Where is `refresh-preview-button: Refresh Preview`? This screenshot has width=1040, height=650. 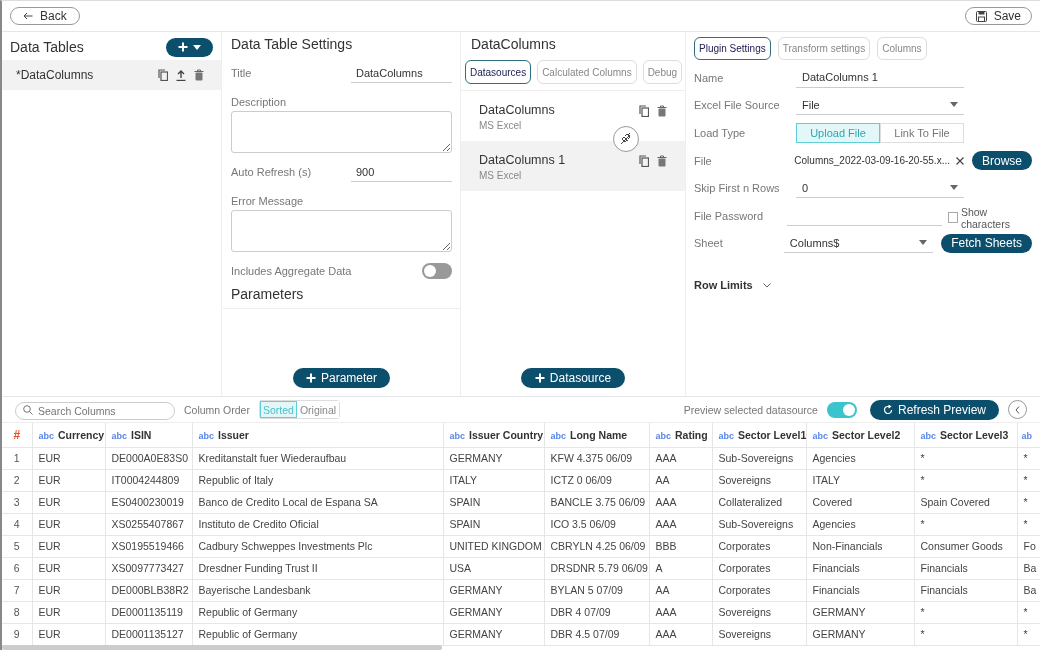 refresh-preview-button: Refresh Preview is located at coordinates (934, 409).